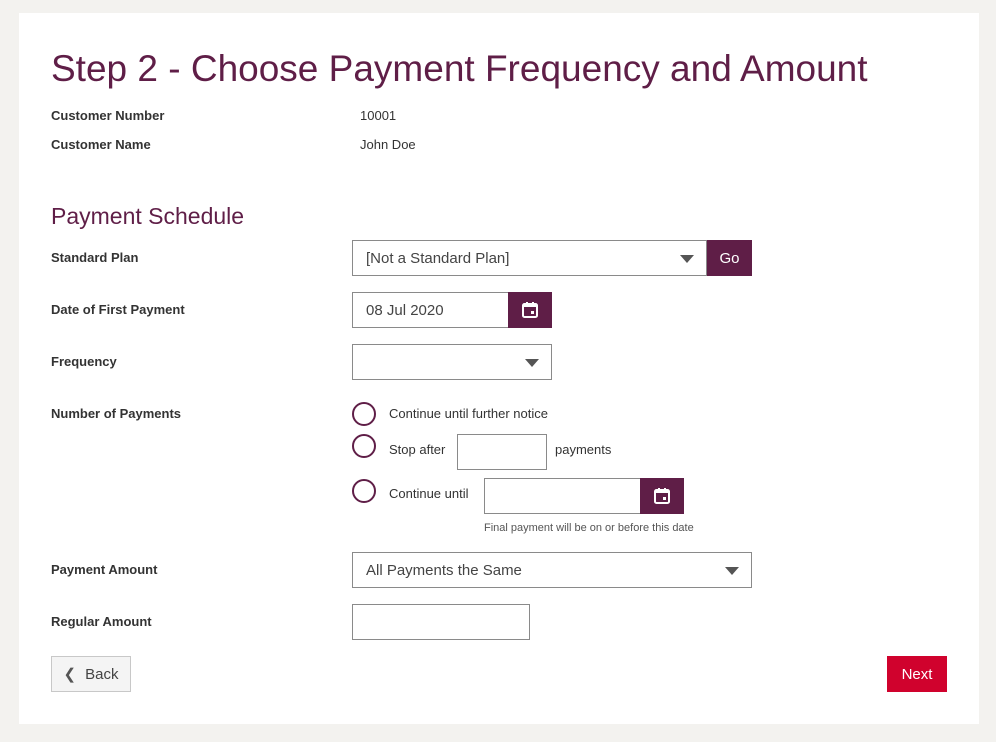 The image size is (996, 742). I want to click on standard-plan-select: [Not a Standard Plan], so click(529, 258).